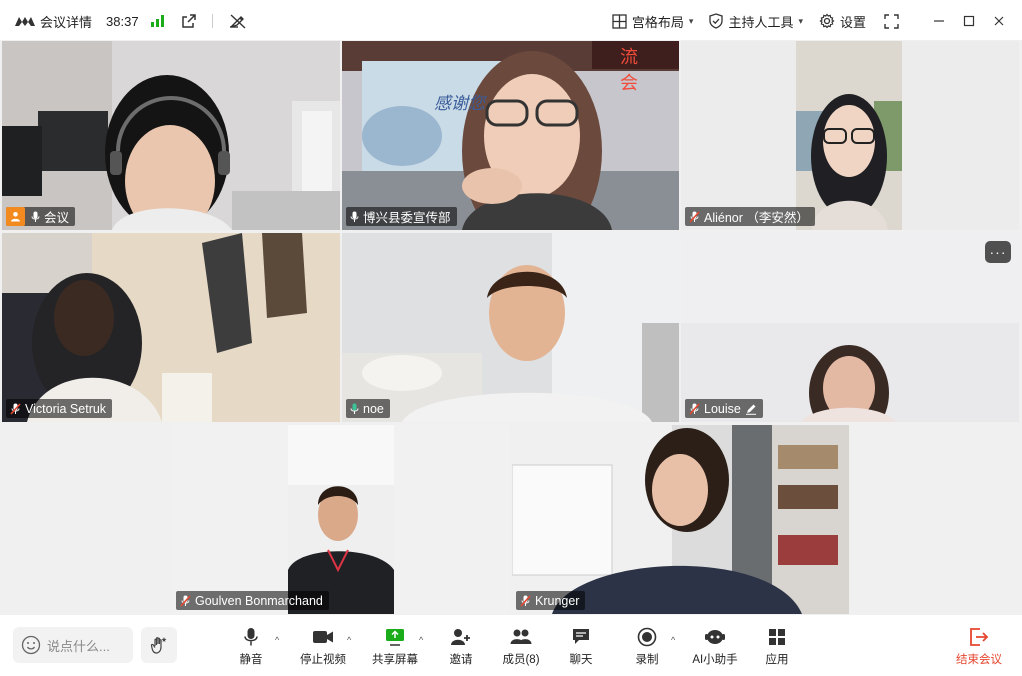 Image resolution: width=1022 pixels, height=676 pixels. What do you see at coordinates (521, 647) in the screenshot?
I see `members-button: 成员(8)` at bounding box center [521, 647].